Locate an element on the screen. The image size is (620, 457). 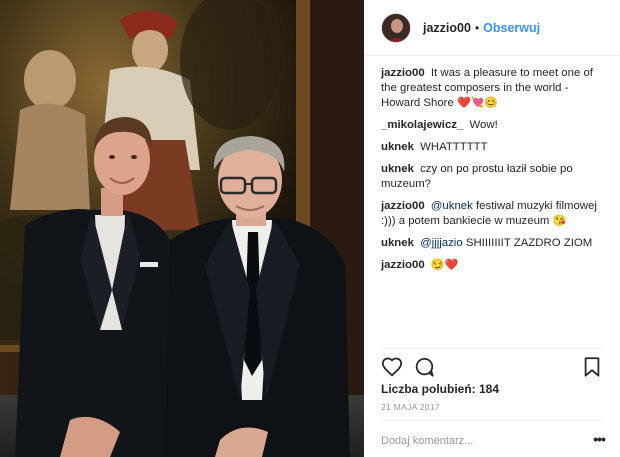
post-actions is located at coordinates (492, 368).